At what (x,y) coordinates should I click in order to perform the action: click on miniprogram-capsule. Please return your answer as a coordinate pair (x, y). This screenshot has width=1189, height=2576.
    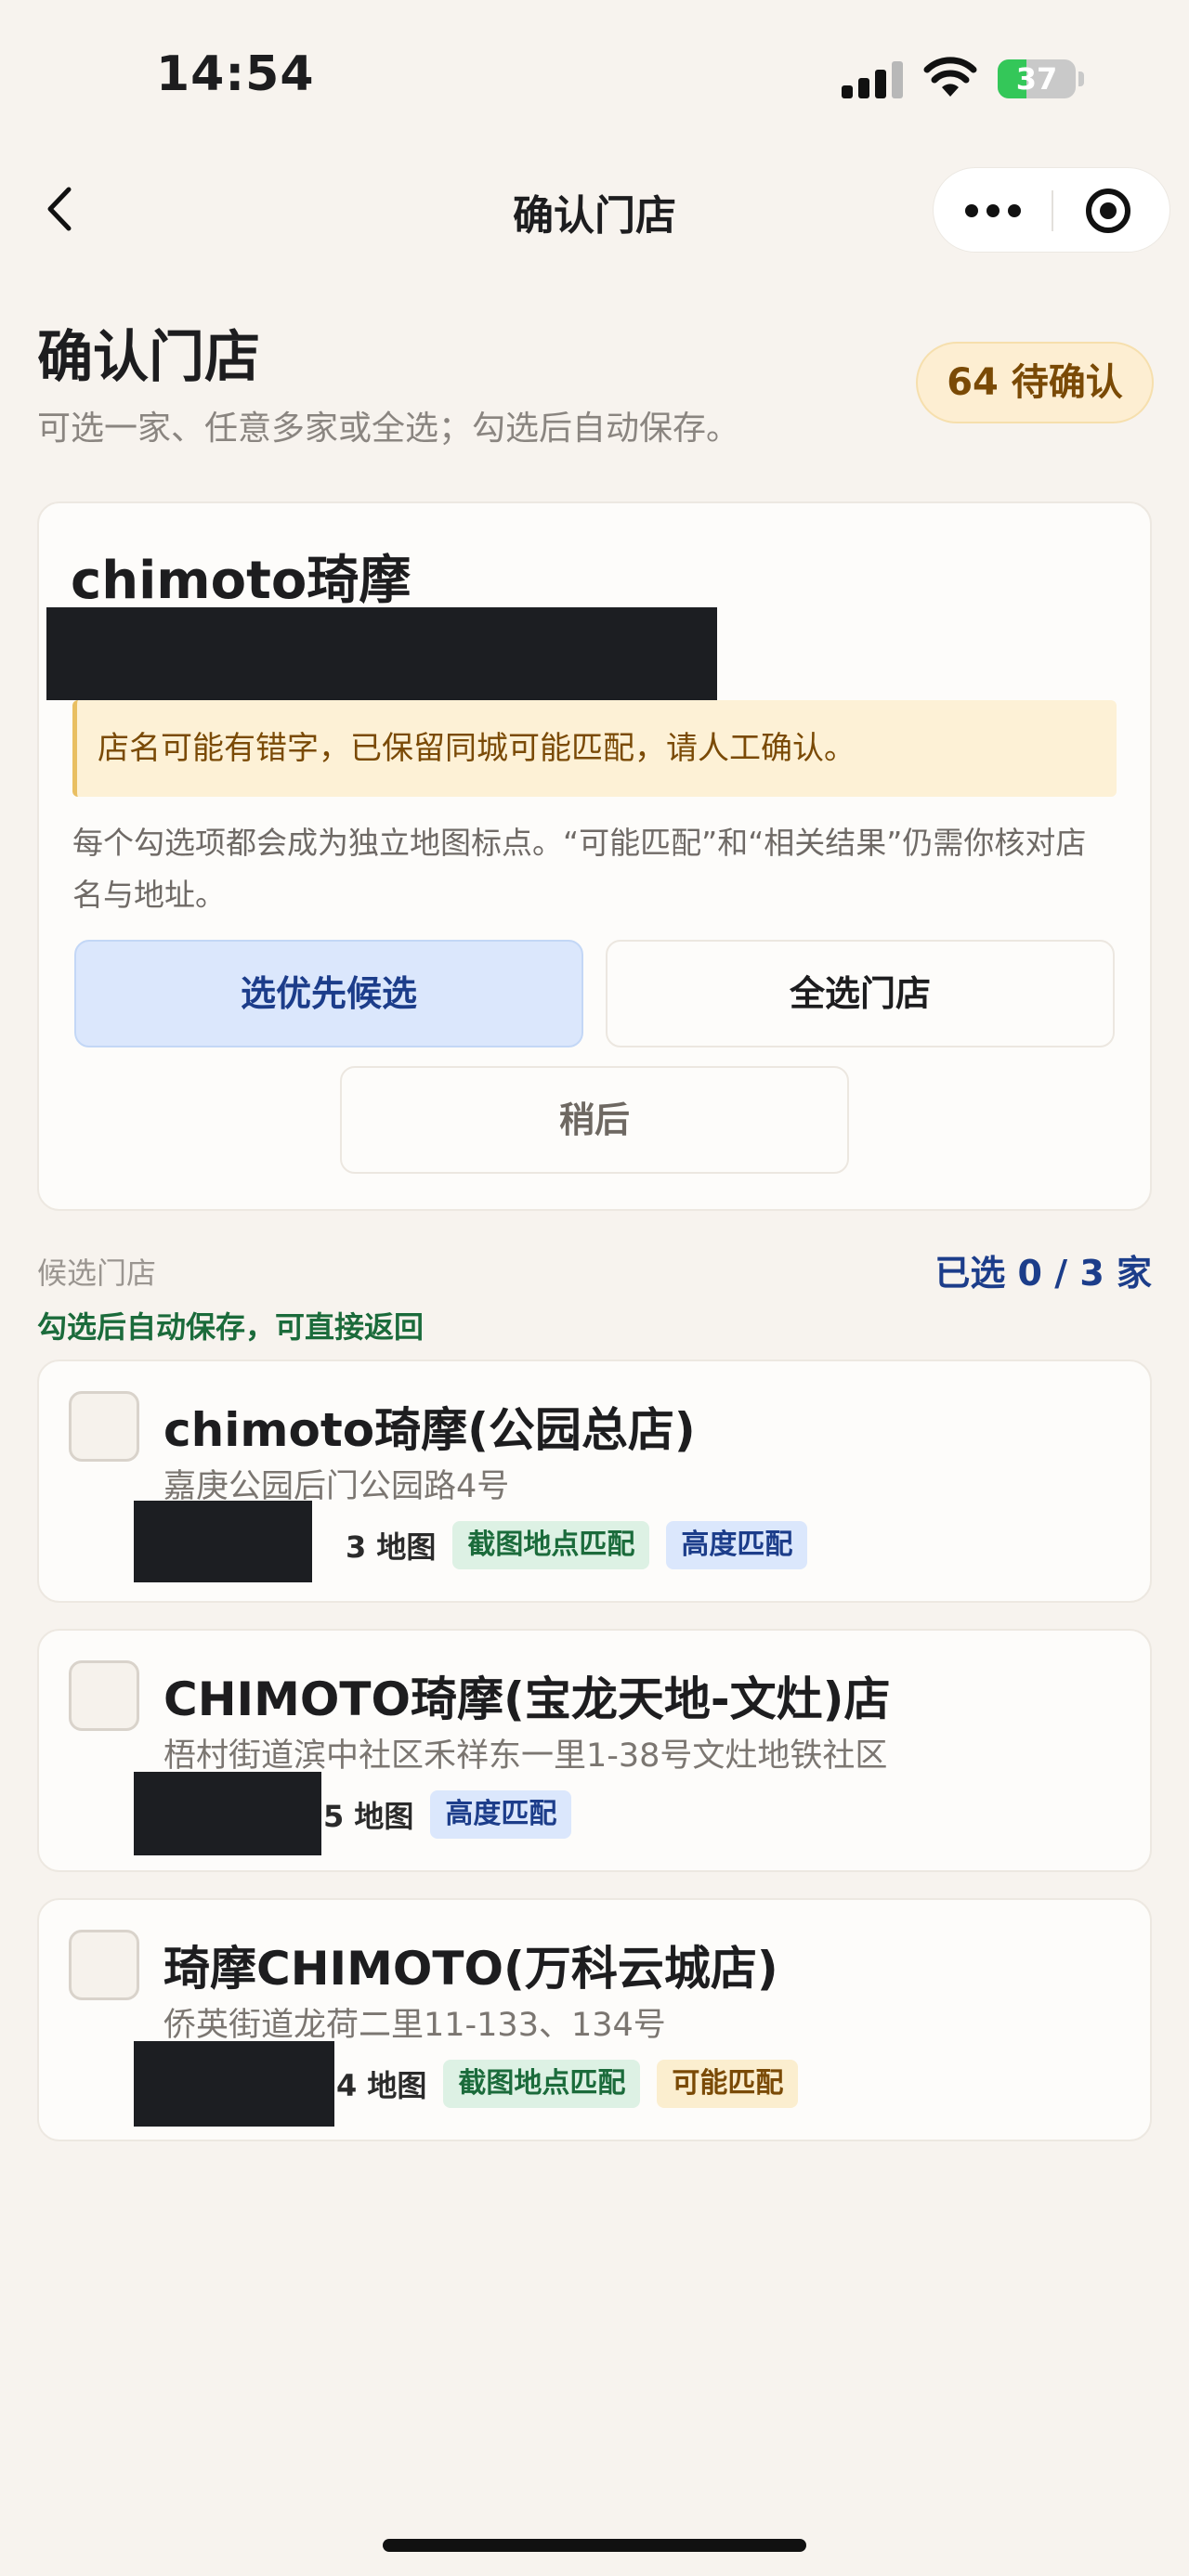
    Looking at the image, I should click on (1051, 210).